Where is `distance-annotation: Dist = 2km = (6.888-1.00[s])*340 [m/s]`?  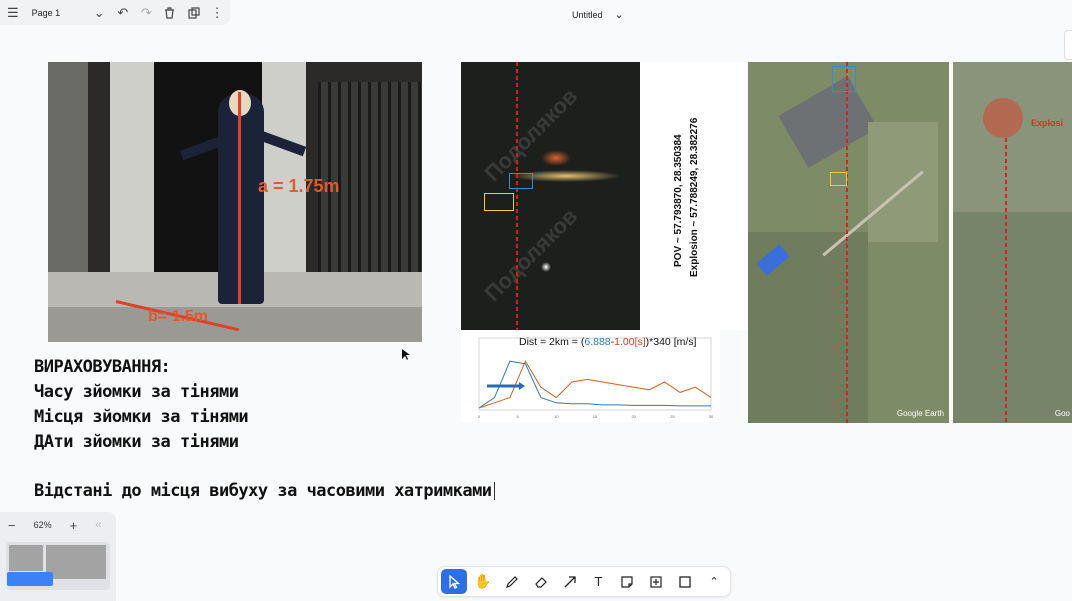
distance-annotation: Dist = 2km = (6.888-1.00[s])*340 [m/s] is located at coordinates (607, 342).